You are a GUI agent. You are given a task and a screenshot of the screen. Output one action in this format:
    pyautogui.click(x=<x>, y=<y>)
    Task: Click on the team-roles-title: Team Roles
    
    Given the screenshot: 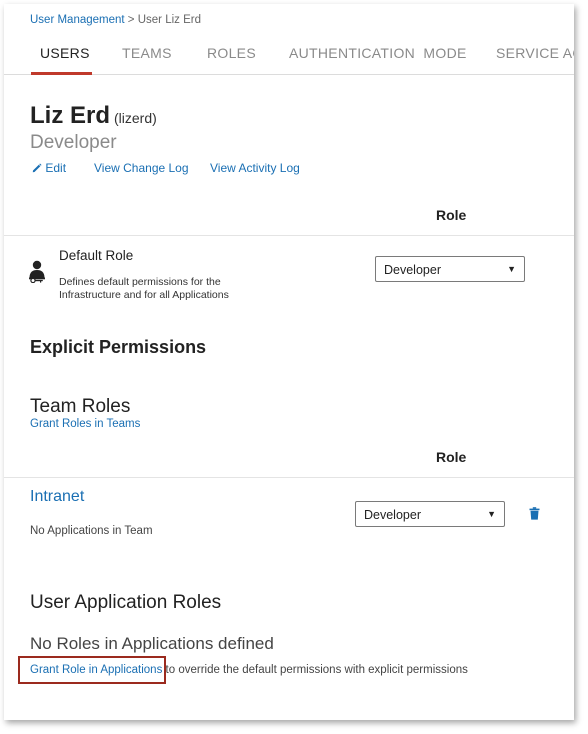 What is the action you would take?
    pyautogui.click(x=80, y=406)
    